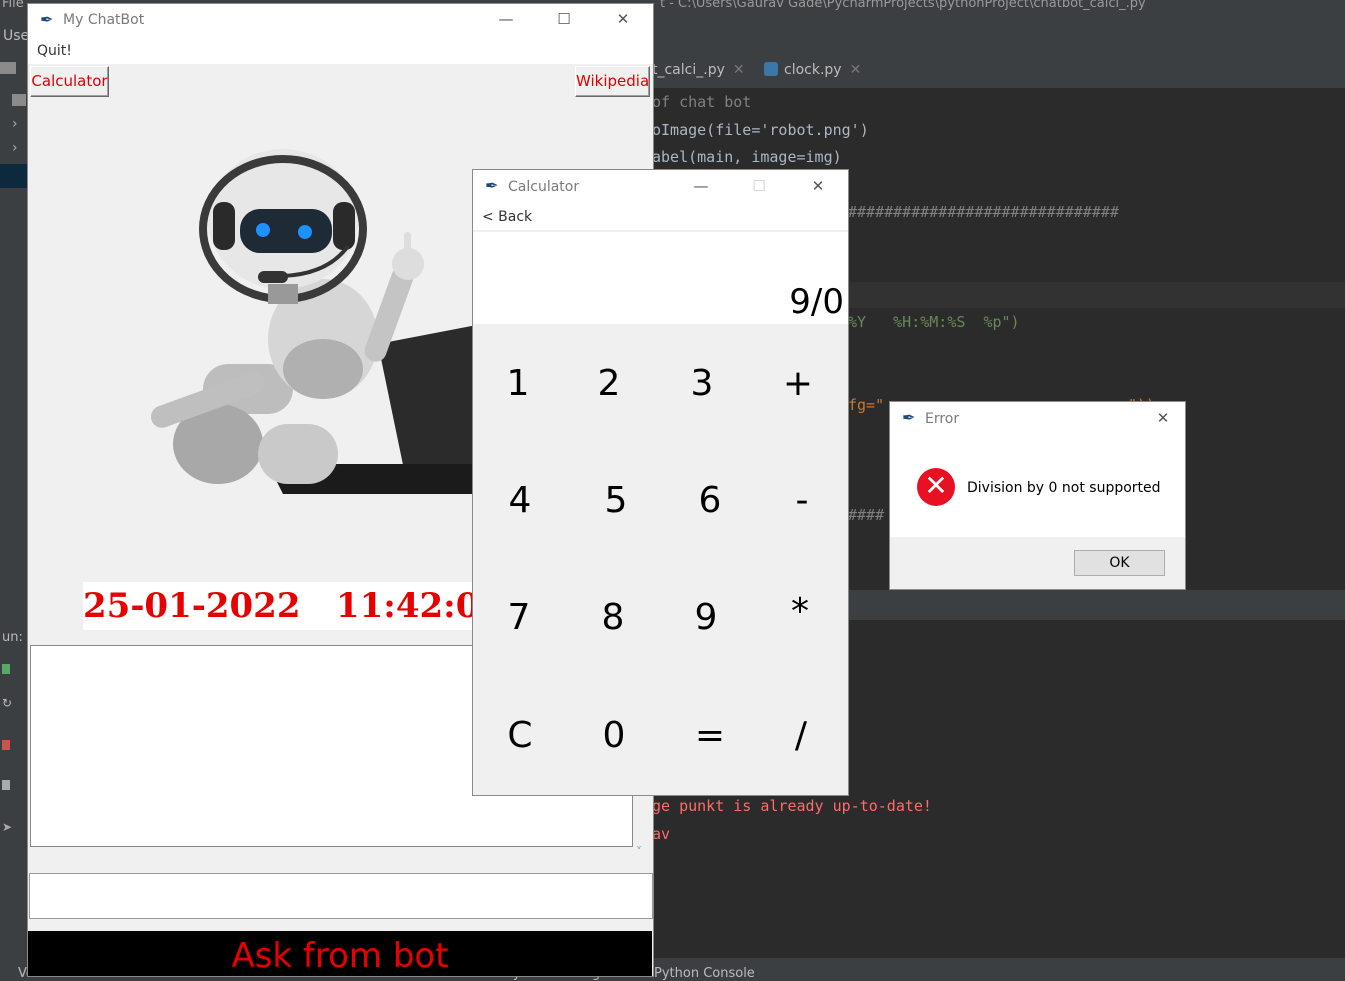 Image resolution: width=1345 pixels, height=981 pixels. Describe the element at coordinates (520, 736) in the screenshot. I see `key-clear: C` at that location.